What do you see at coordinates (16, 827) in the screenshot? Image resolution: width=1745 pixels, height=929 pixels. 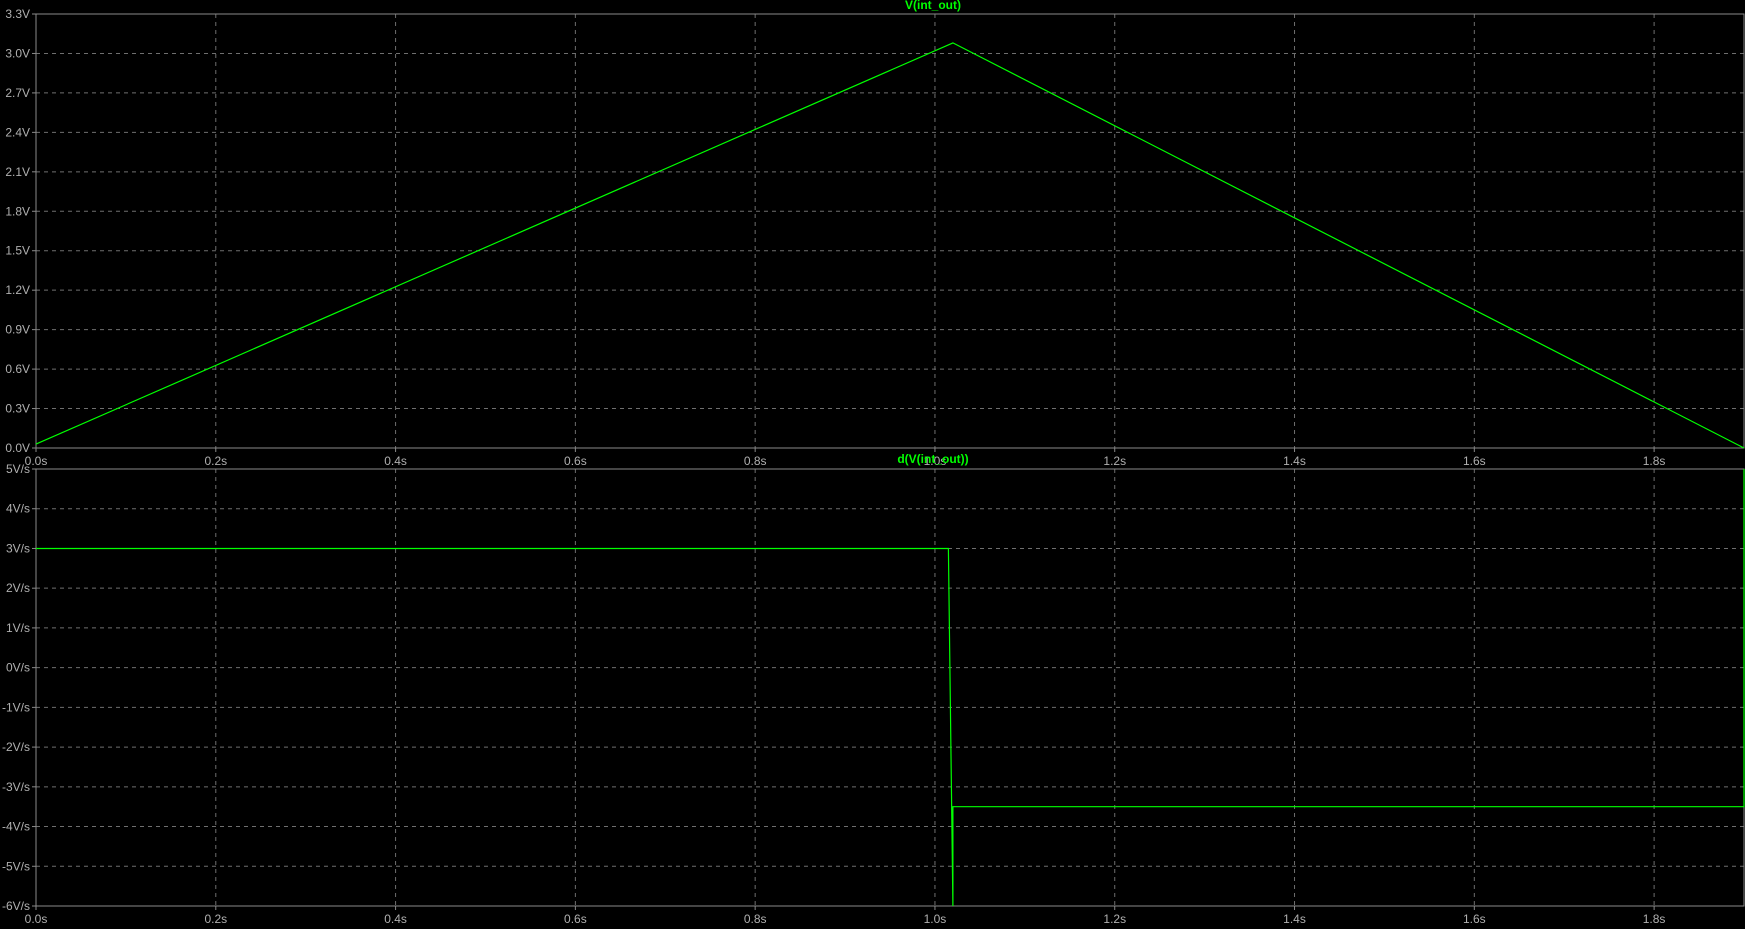 I see `y-tick-label: -4V/s` at bounding box center [16, 827].